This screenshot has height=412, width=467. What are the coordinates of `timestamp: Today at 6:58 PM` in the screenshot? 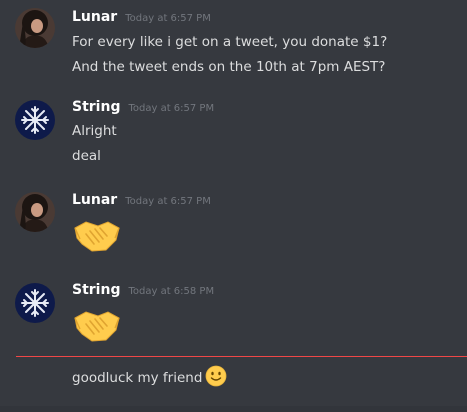 It's located at (171, 291).